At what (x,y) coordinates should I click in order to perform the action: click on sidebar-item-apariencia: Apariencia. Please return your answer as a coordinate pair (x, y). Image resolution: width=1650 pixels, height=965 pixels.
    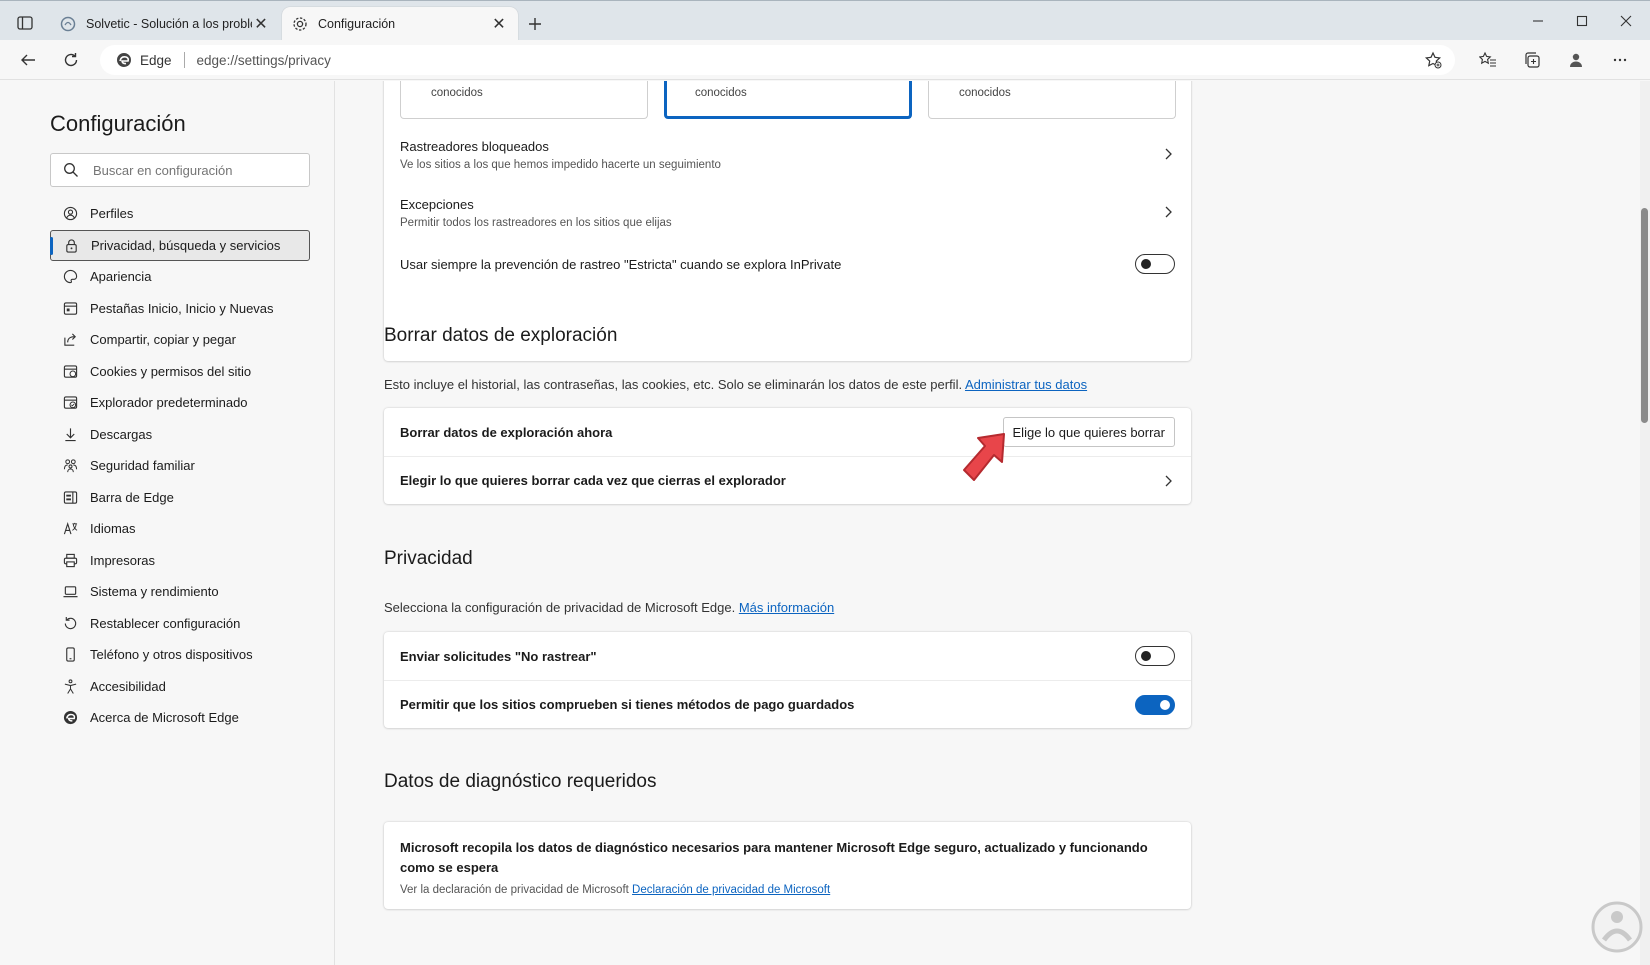
    Looking at the image, I should click on (180, 277).